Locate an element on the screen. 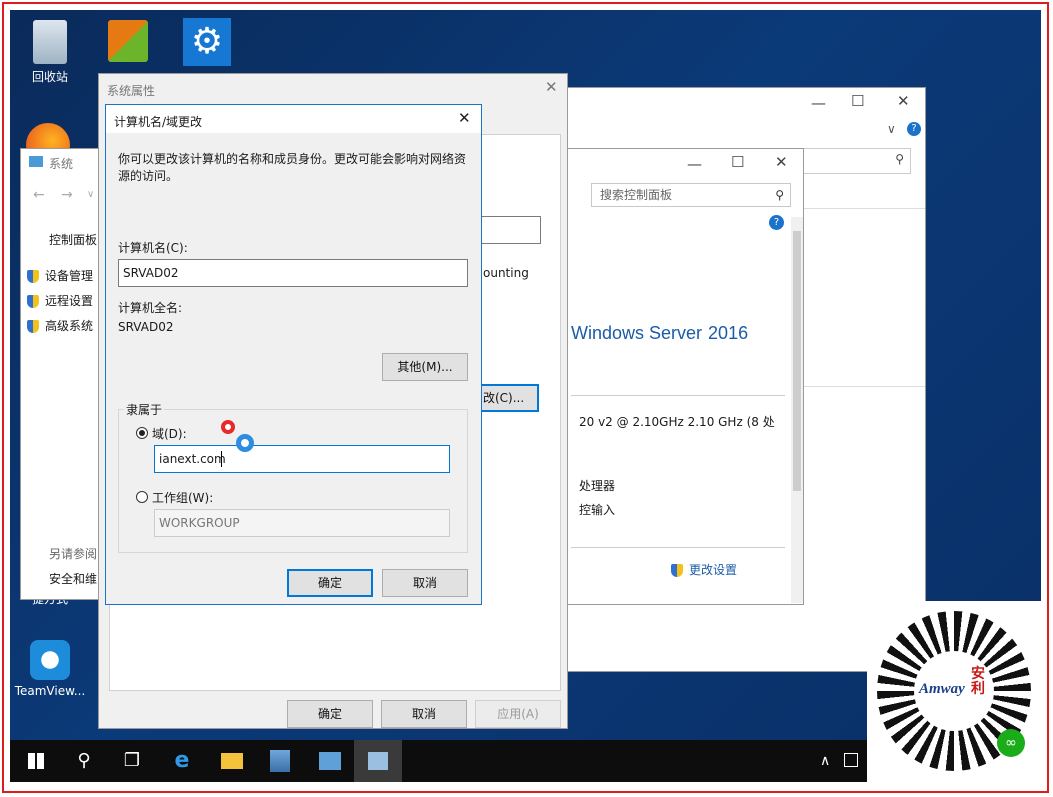  system-properties-taskbar-button is located at coordinates (378, 761).